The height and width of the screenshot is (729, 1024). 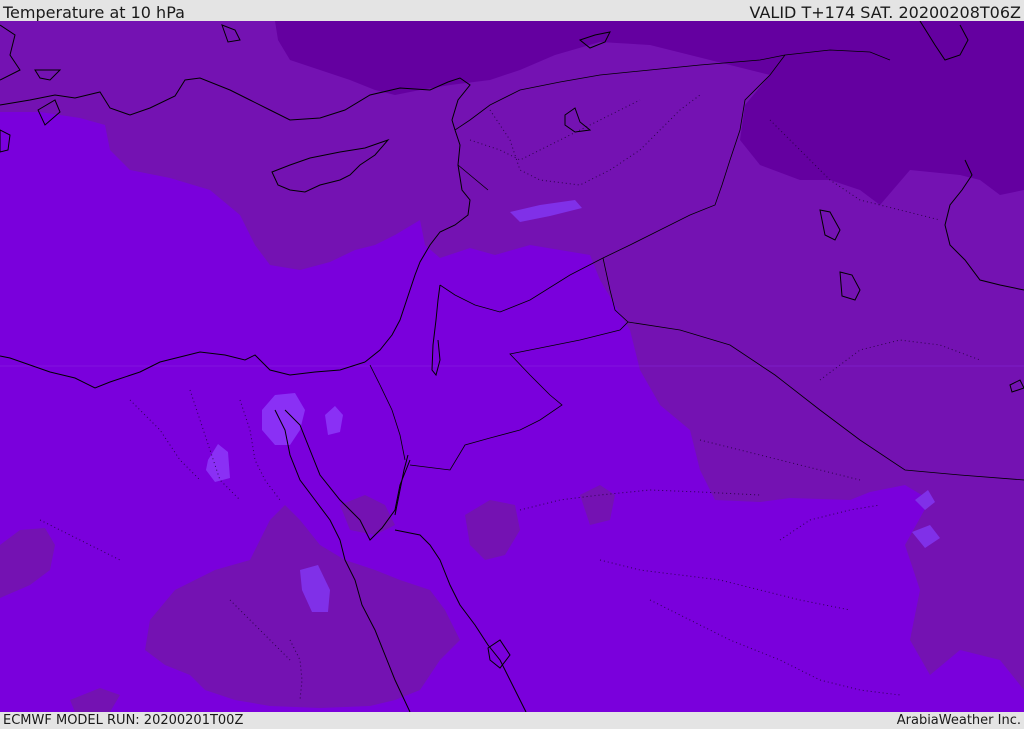 I want to click on model-run-label: ECMWF MODEL RUN: 20200201T00Z, so click(x=123, y=720).